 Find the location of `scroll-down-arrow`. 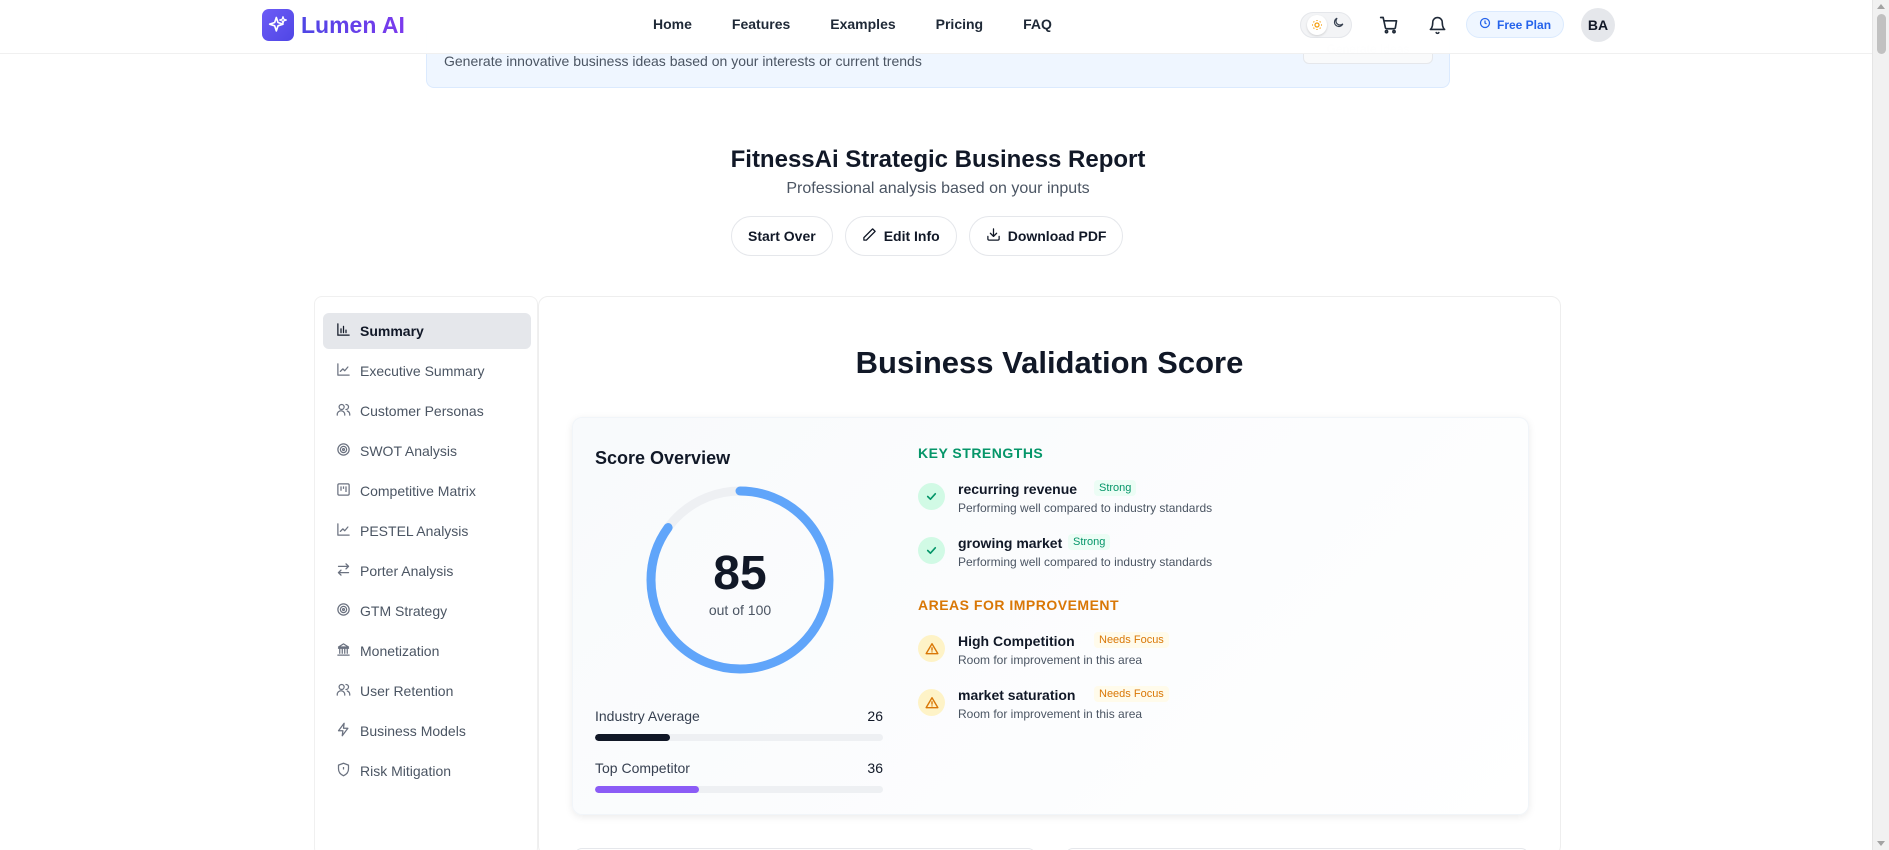

scroll-down-arrow is located at coordinates (1881, 843).